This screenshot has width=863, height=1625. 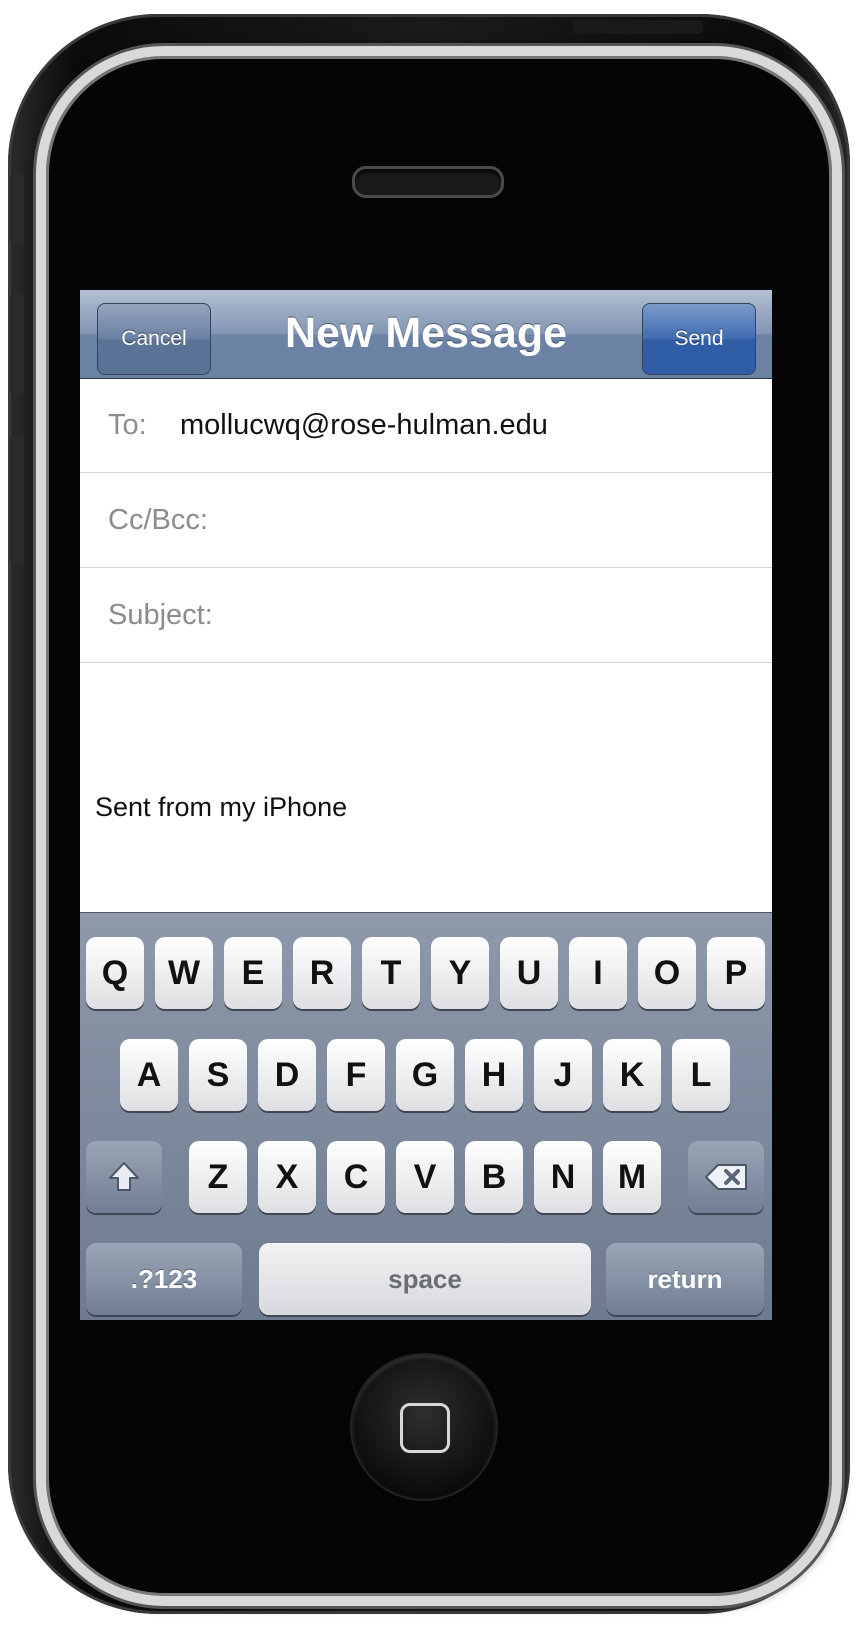 What do you see at coordinates (426, 787) in the screenshot?
I see `message-body: Sent from my iPhone` at bounding box center [426, 787].